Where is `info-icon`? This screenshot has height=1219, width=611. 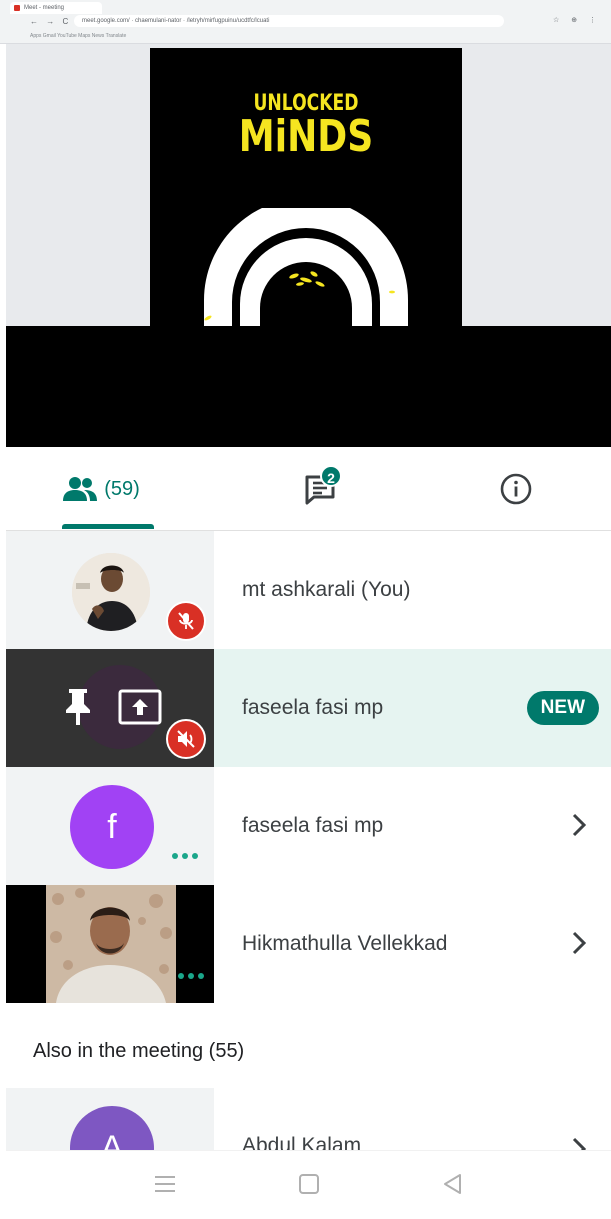 info-icon is located at coordinates (516, 489).